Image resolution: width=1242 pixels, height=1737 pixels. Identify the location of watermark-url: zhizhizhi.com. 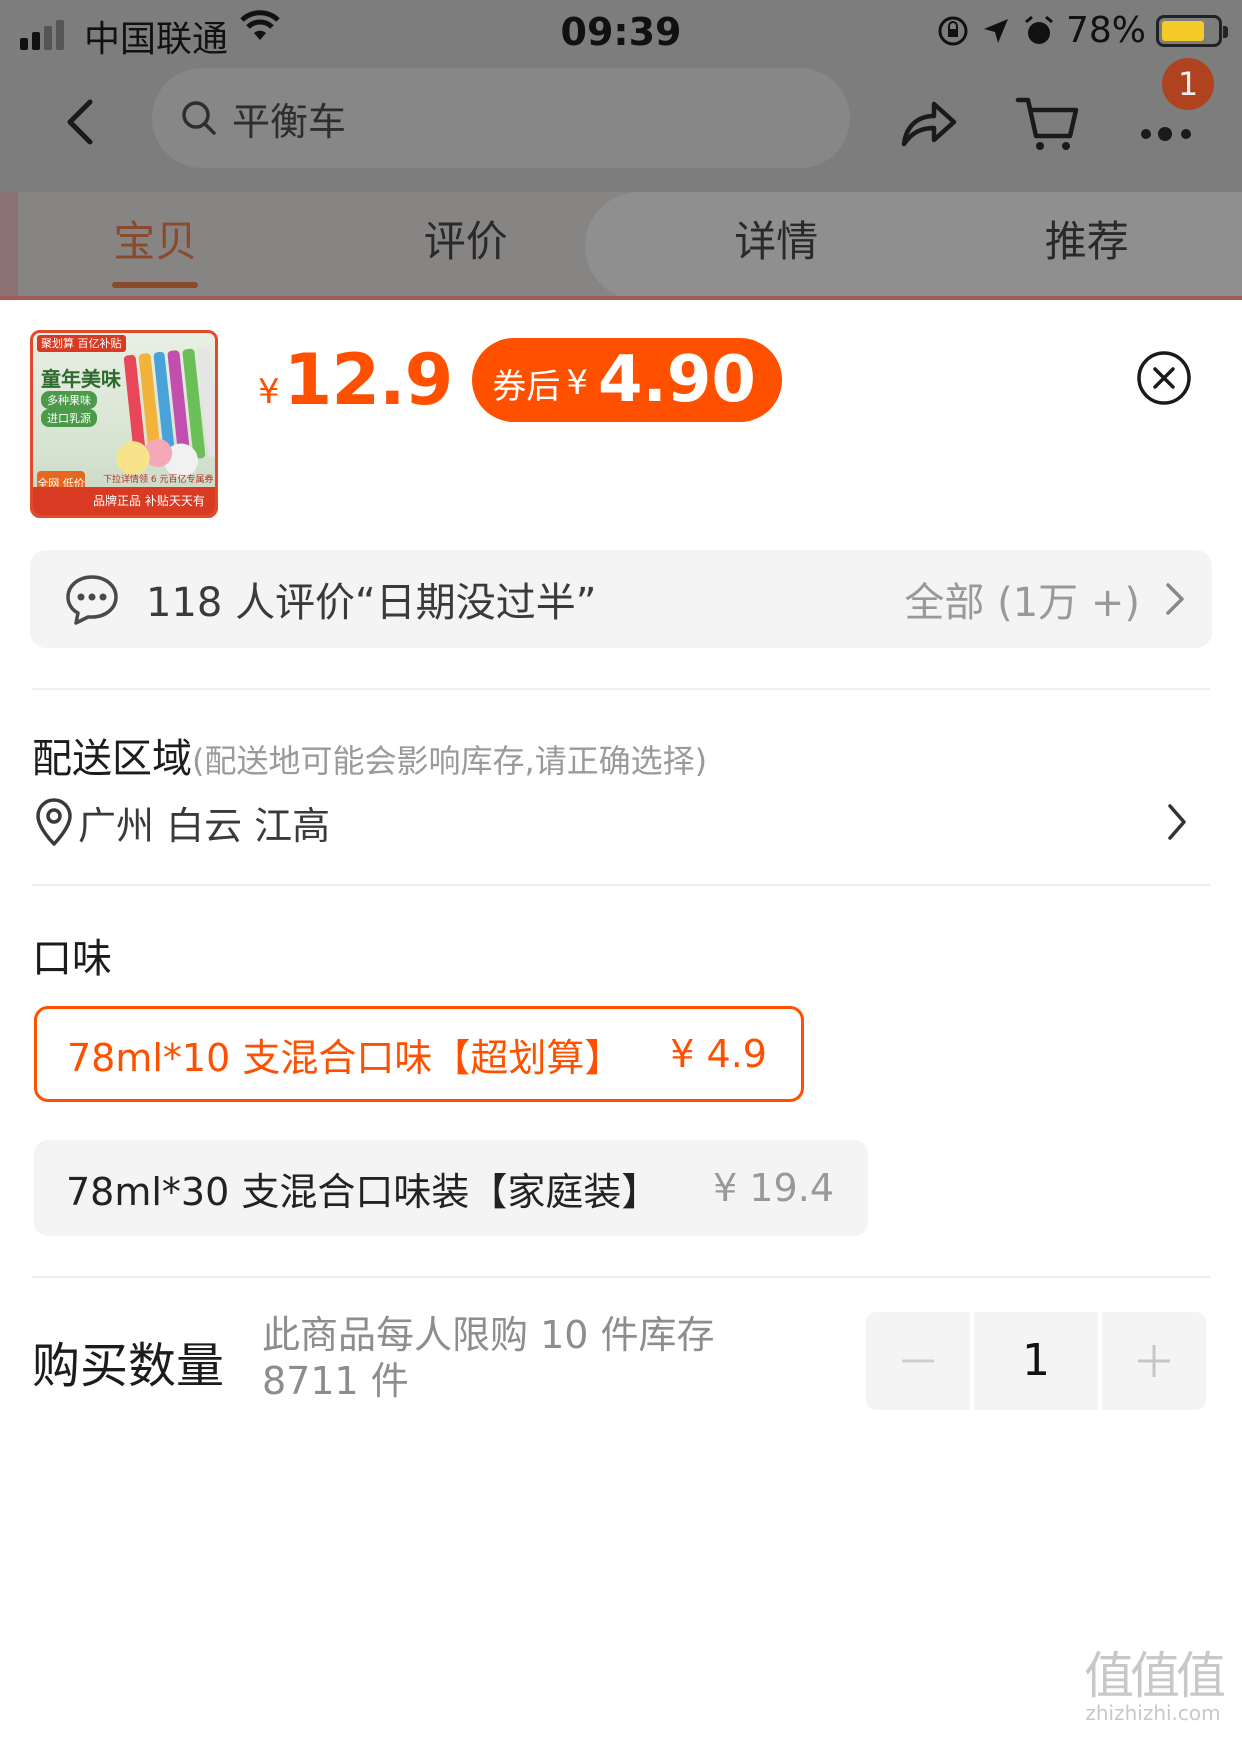
(1153, 1713).